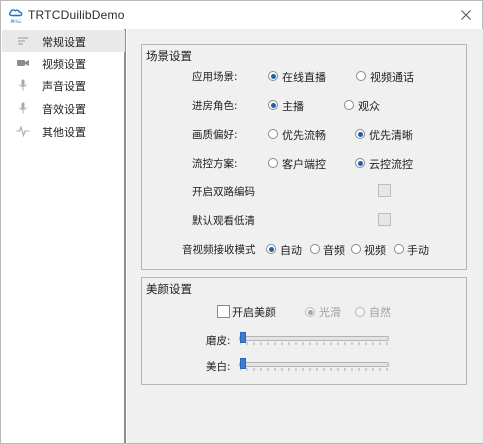 The width and height of the screenshot is (483, 444). Describe the element at coordinates (218, 367) in the screenshot. I see `whiten-label: 美白:` at that location.